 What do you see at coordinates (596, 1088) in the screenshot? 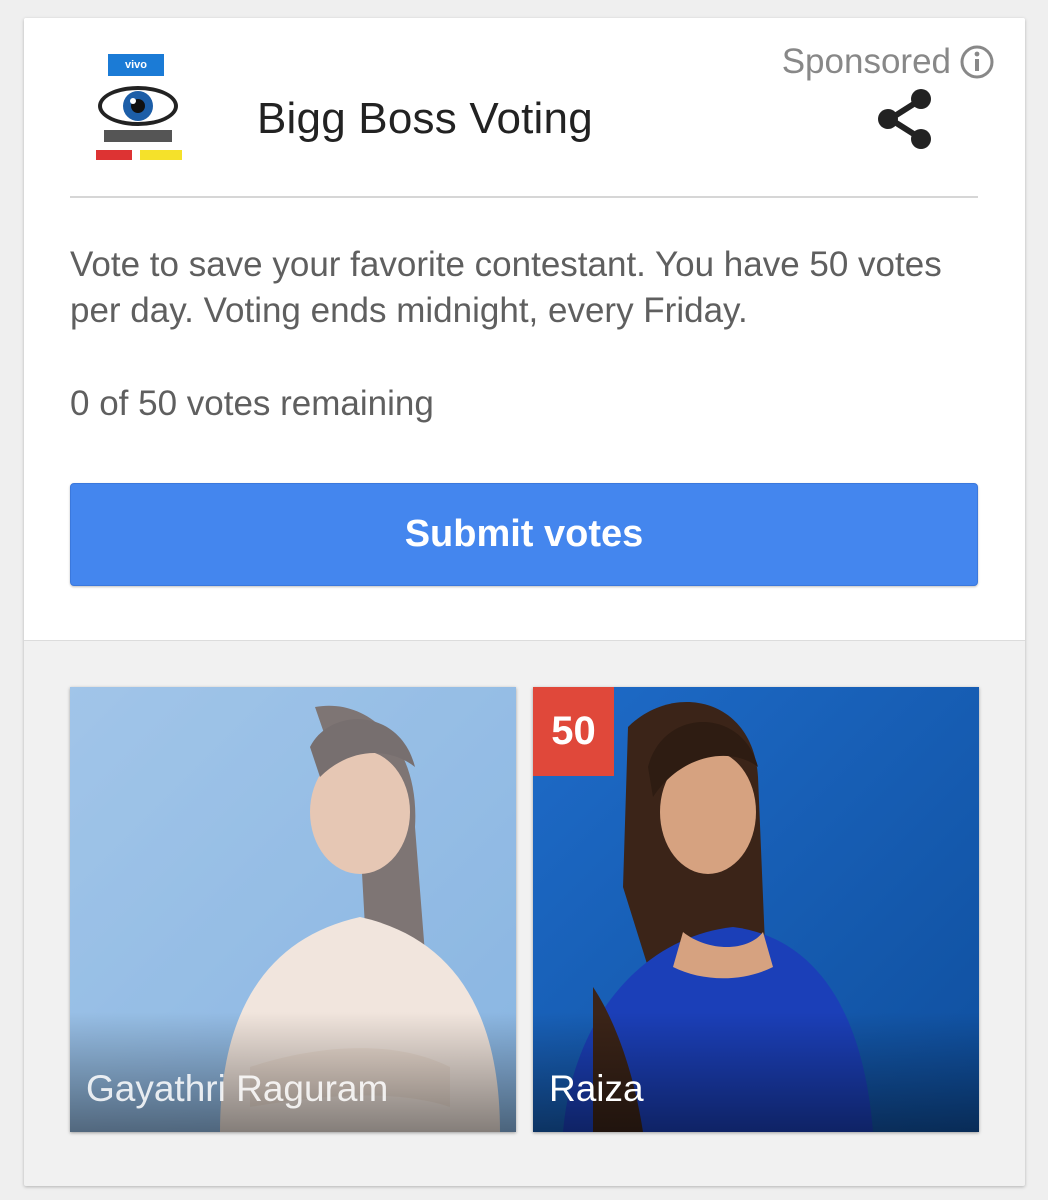
I see `contestant-name: Raiza` at bounding box center [596, 1088].